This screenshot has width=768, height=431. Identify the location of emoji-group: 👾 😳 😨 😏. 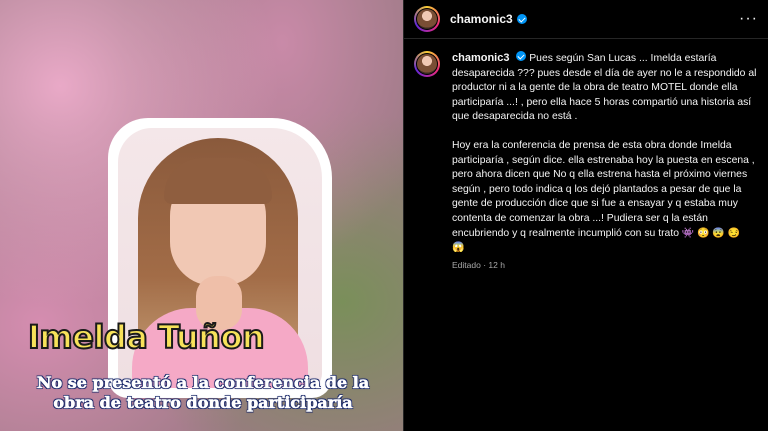
(711, 233).